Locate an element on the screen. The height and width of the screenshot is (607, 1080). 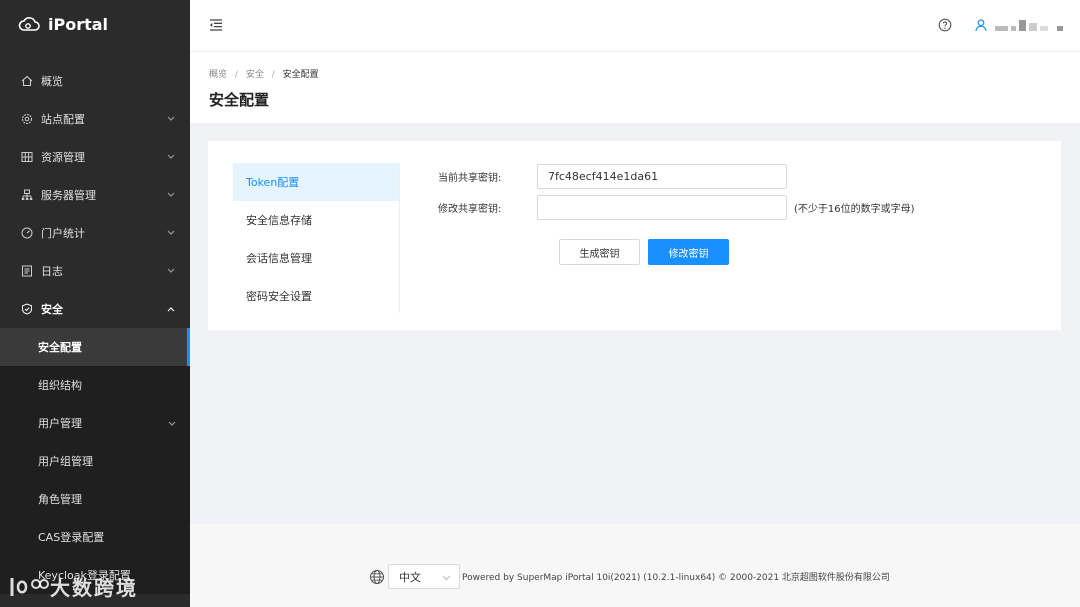
app-logo: iPortal is located at coordinates (95, 24).